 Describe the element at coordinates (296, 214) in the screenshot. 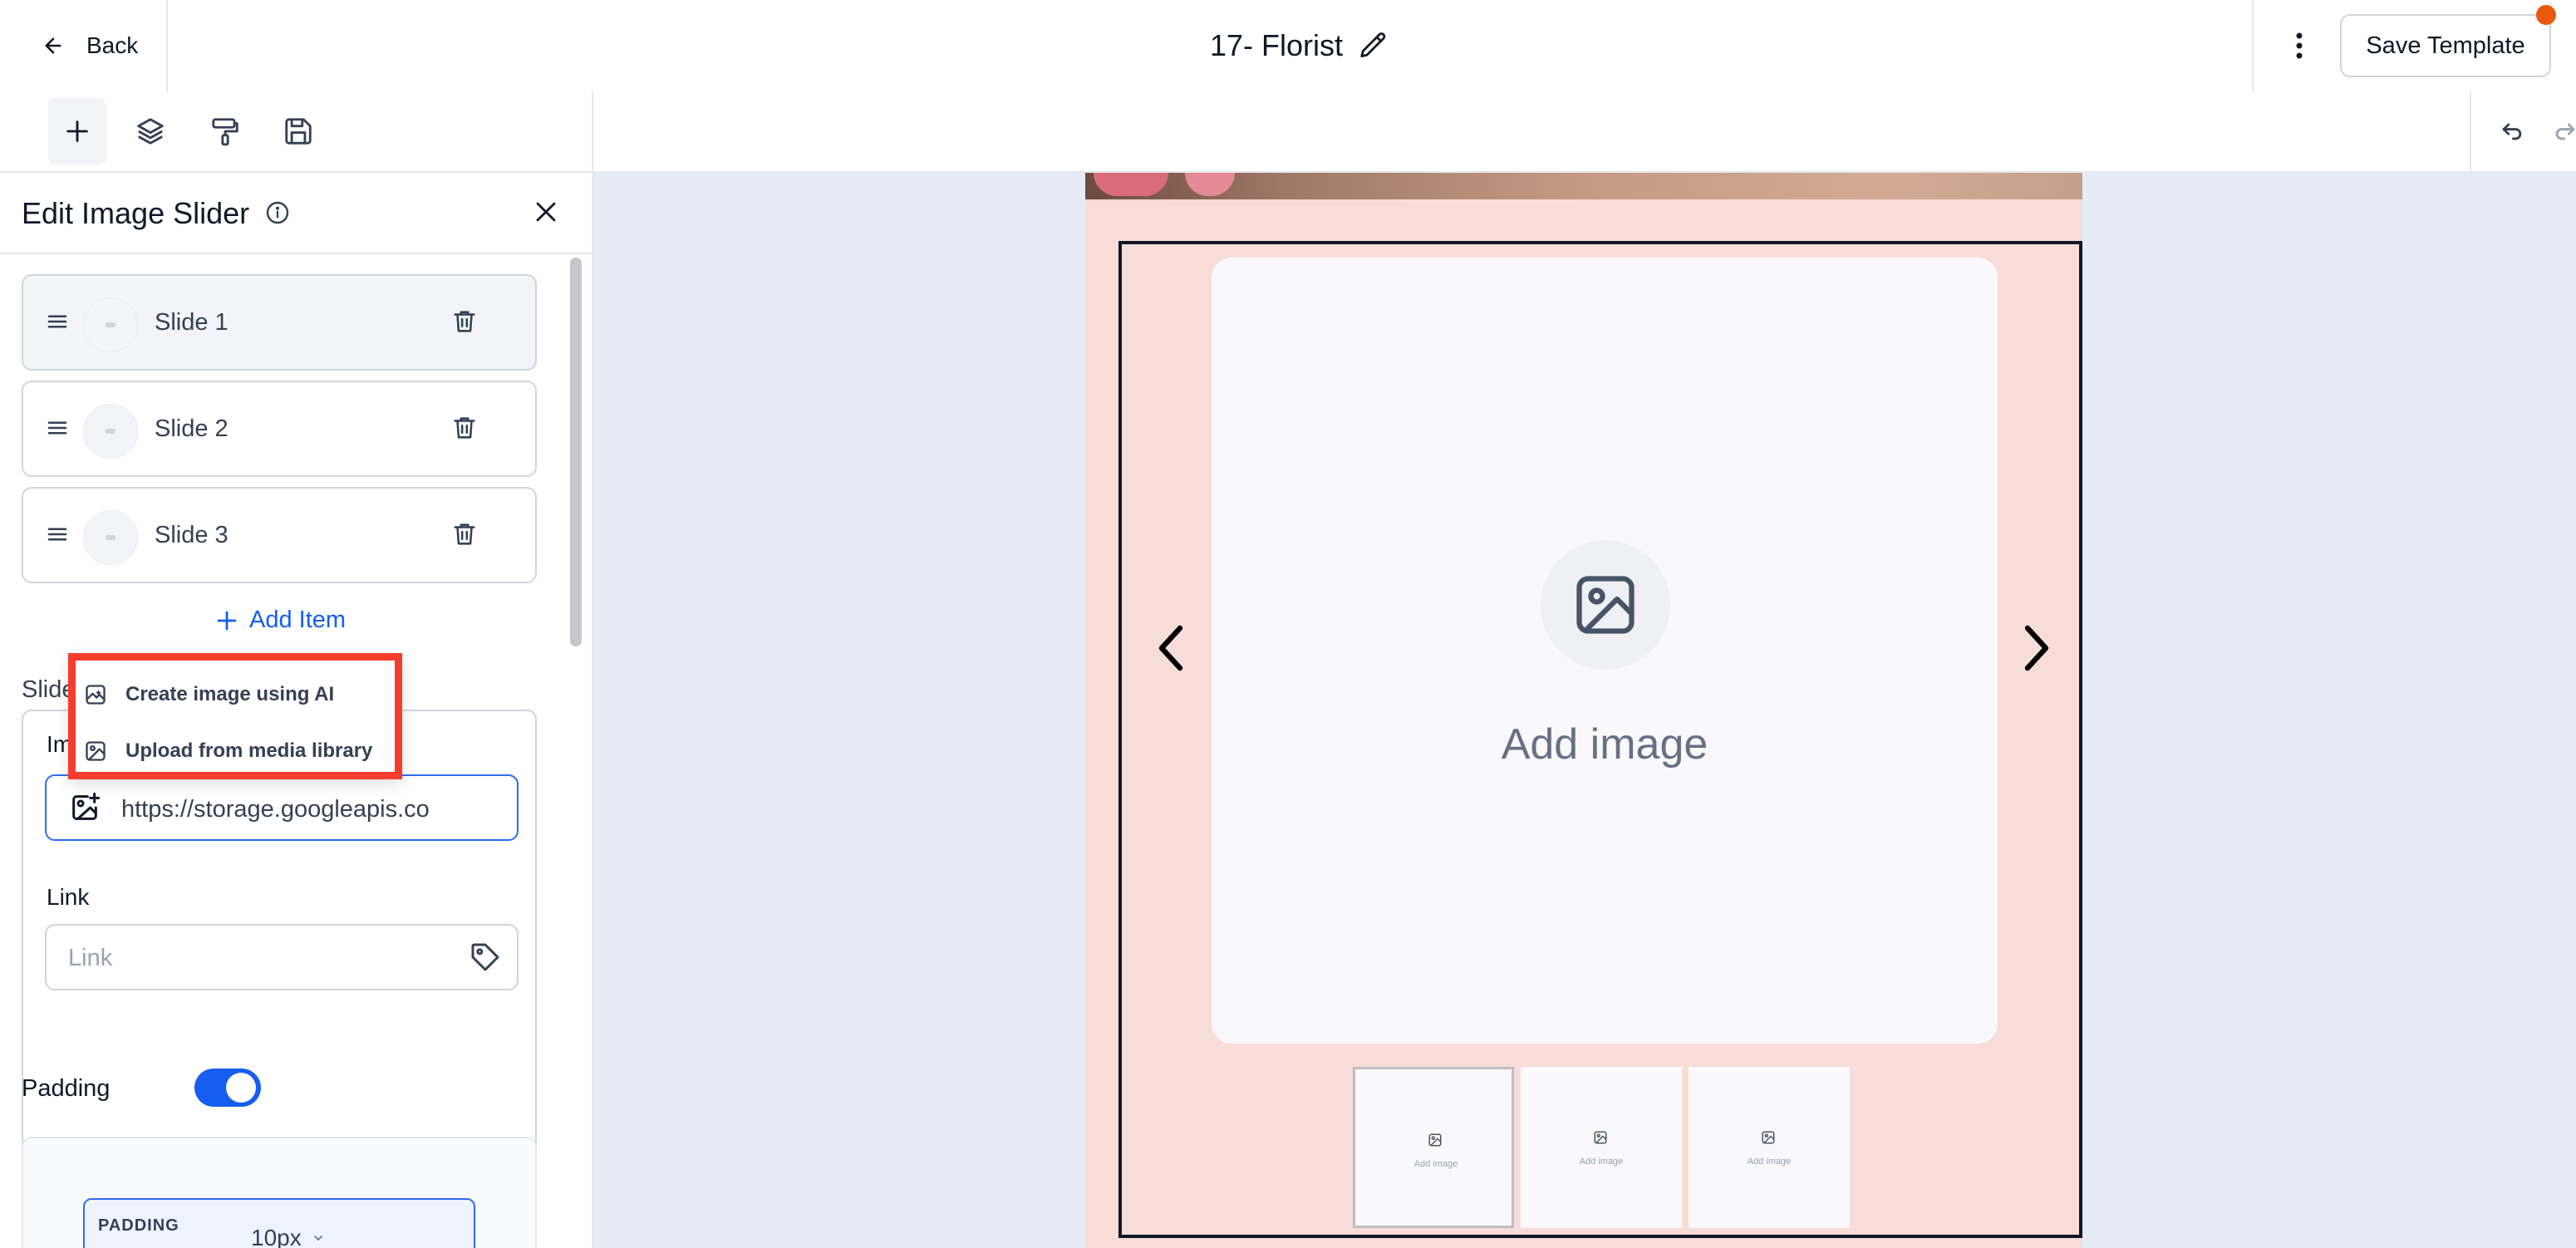

I see `panel-header: Edit Image Slider` at that location.